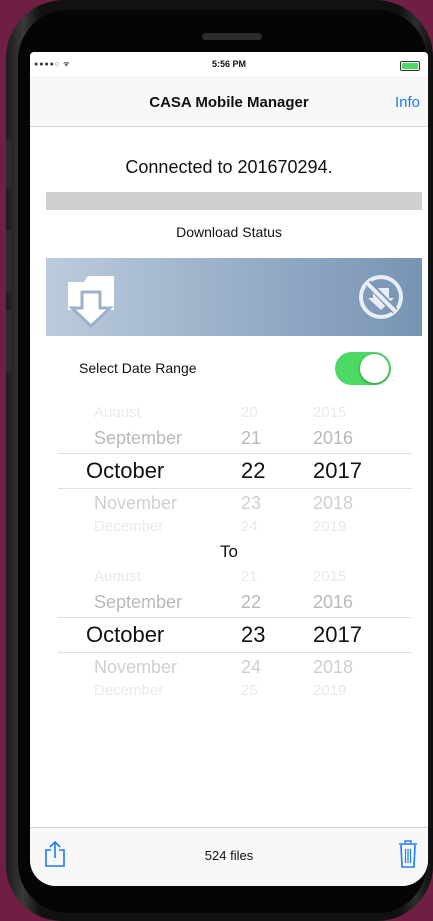 The image size is (433, 921). Describe the element at coordinates (235, 507) in the screenshot. I see `picker-row: November 23 2018` at that location.